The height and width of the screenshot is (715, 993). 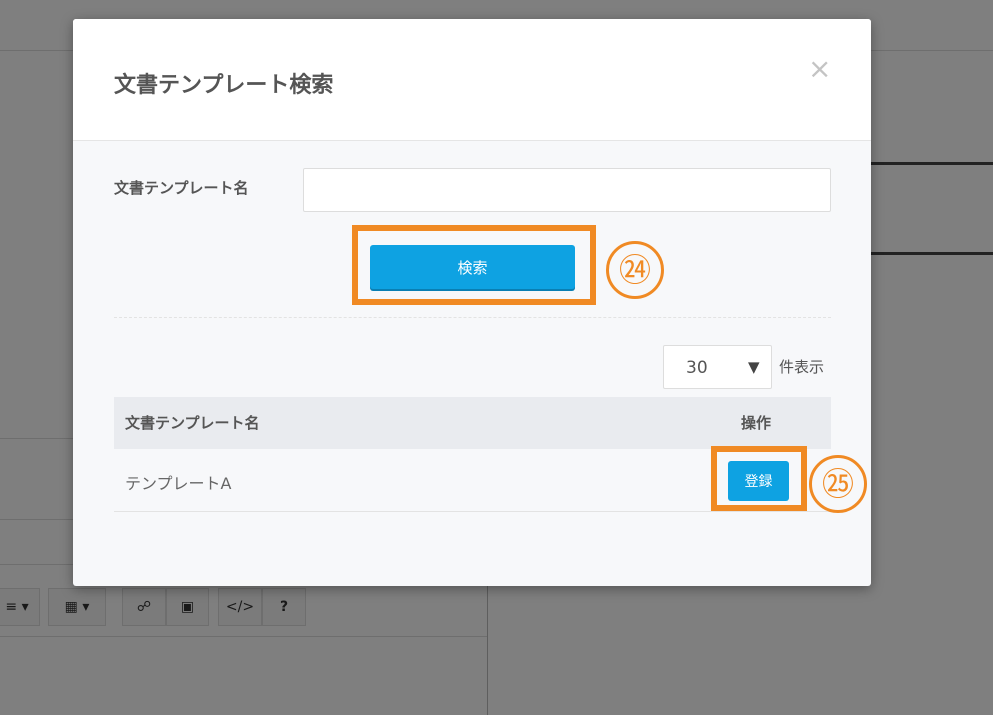 What do you see at coordinates (756, 423) in the screenshot?
I see `column-header-action: 操作` at bounding box center [756, 423].